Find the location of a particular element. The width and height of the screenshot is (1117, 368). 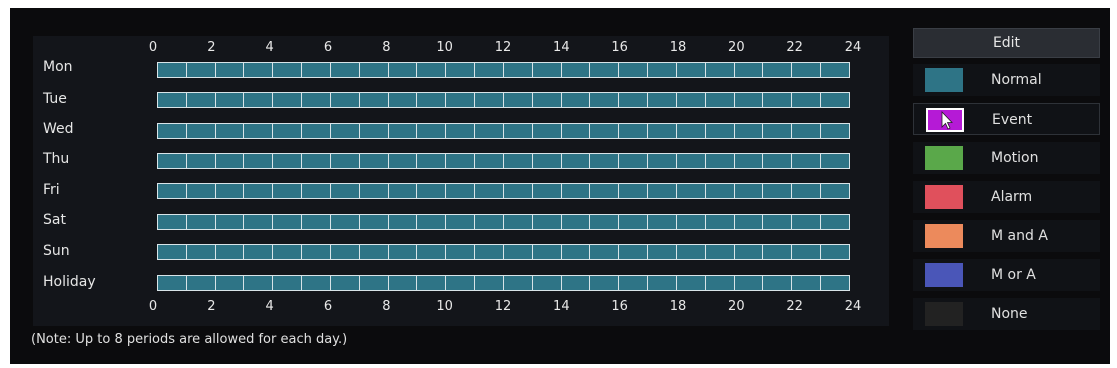

legend-item-event: Event is located at coordinates (1006, 119).